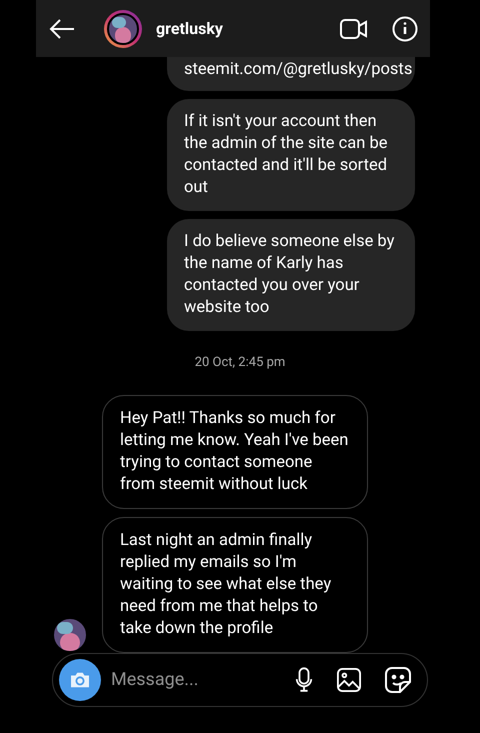  I want to click on avatar, so click(123, 29).